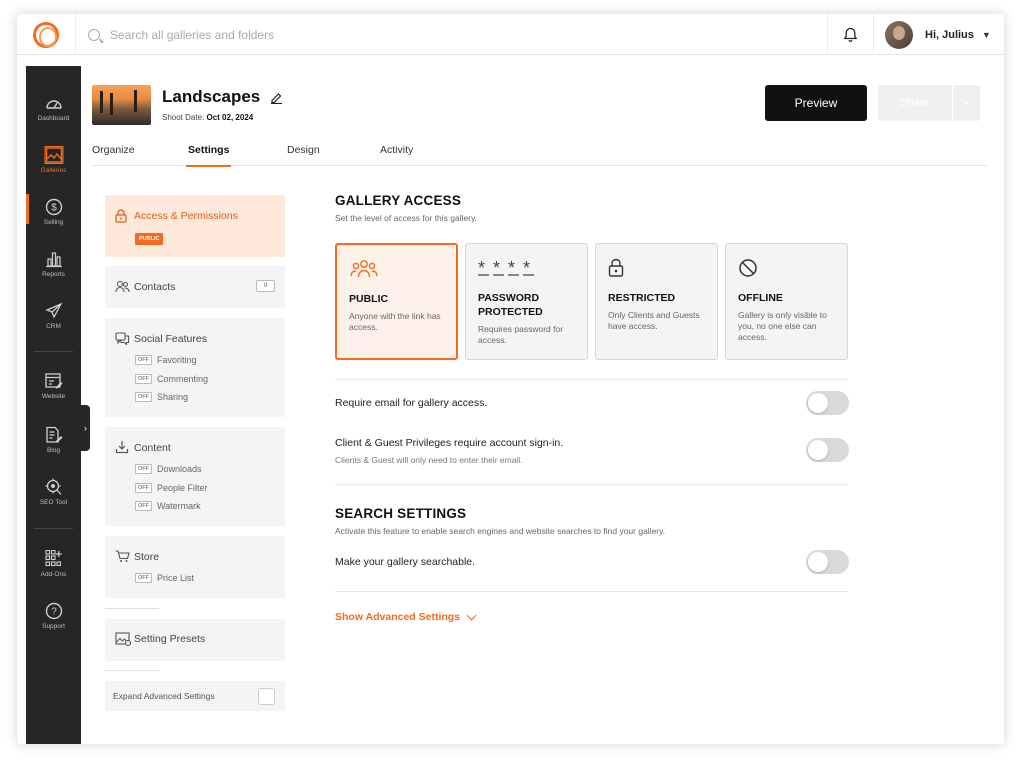 This screenshot has height=763, width=1024. I want to click on addons-icon, so click(53, 558).